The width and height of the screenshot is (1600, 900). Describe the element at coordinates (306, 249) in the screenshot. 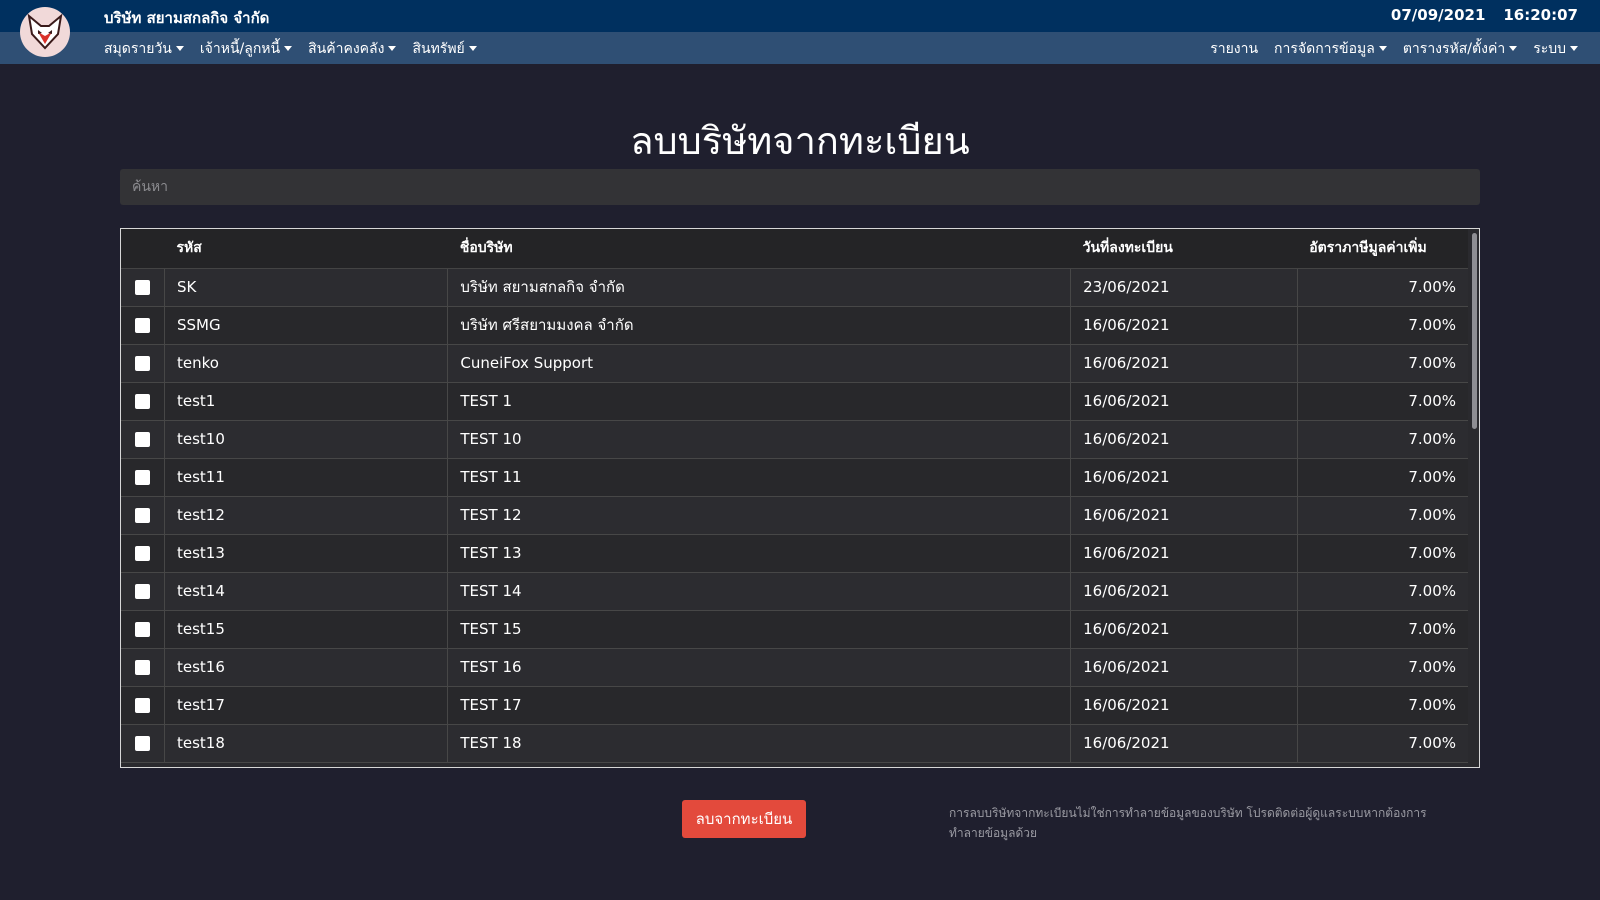

I see `header-code: รหัส` at that location.